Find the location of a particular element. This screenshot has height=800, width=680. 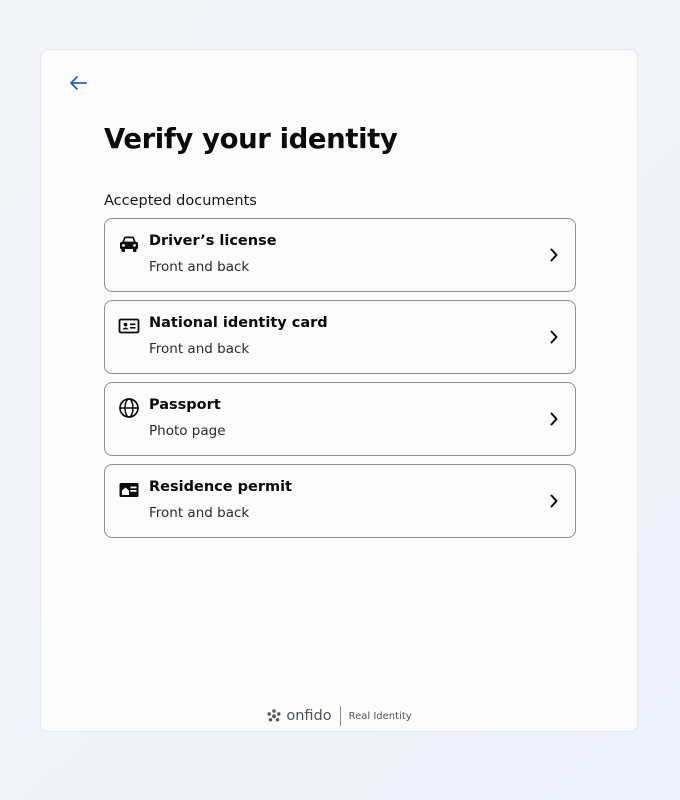

footer-branding: onfido Real Identity is located at coordinates (339, 716).